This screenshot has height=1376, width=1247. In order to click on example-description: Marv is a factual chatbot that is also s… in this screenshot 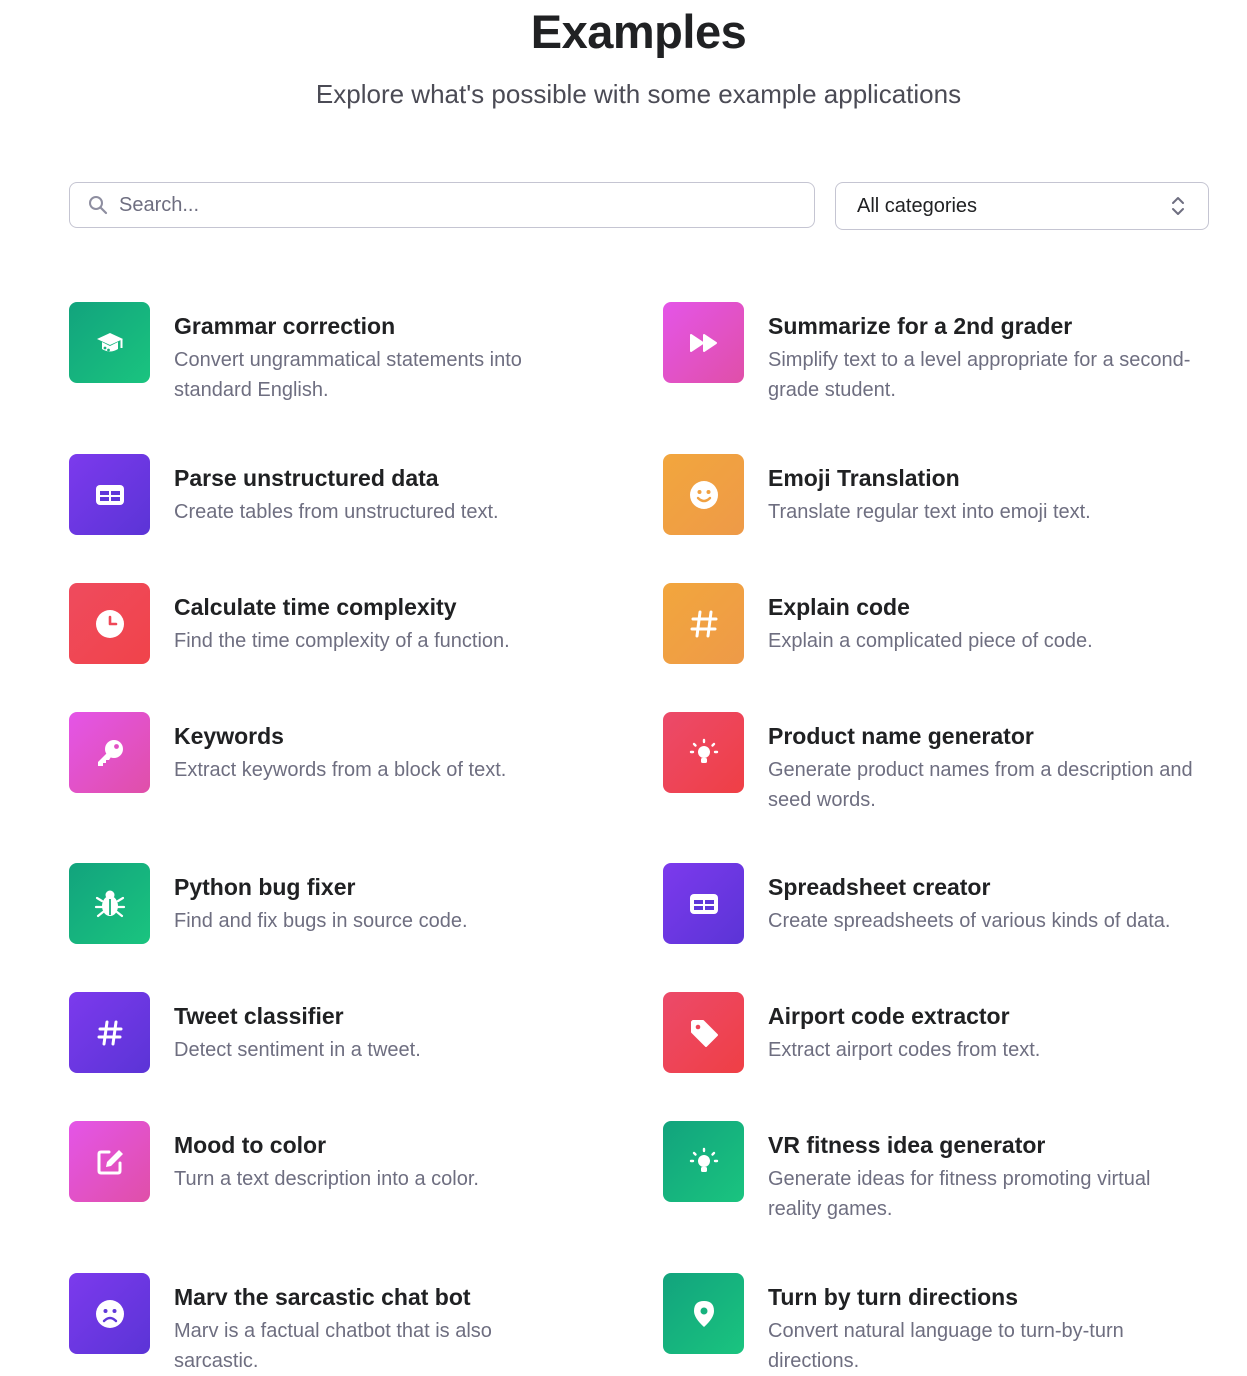, I will do `click(333, 1346)`.